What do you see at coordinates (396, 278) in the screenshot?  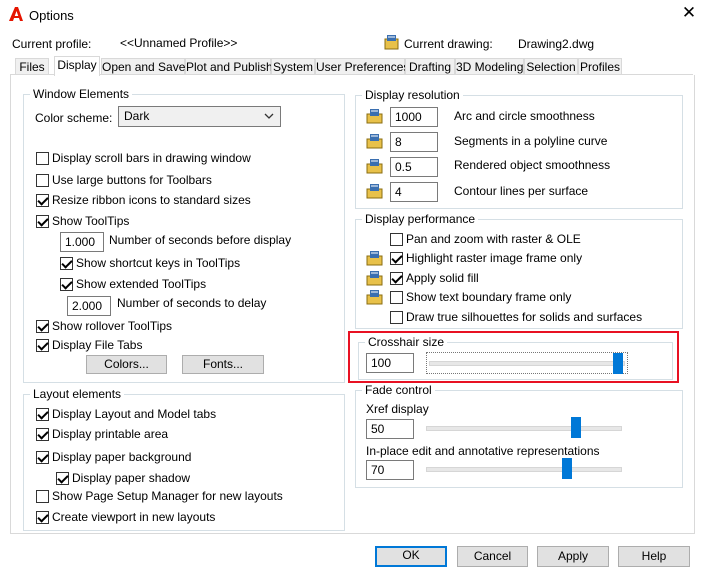 I see `apply-solid-fill-checkbox` at bounding box center [396, 278].